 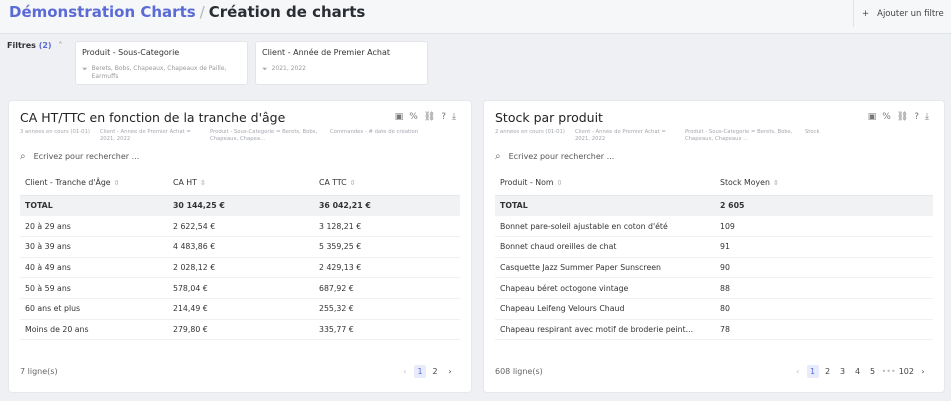 I want to click on table-row: 30 à 39 ans 4 483,86 €5 359,25 €, so click(x=240, y=247).